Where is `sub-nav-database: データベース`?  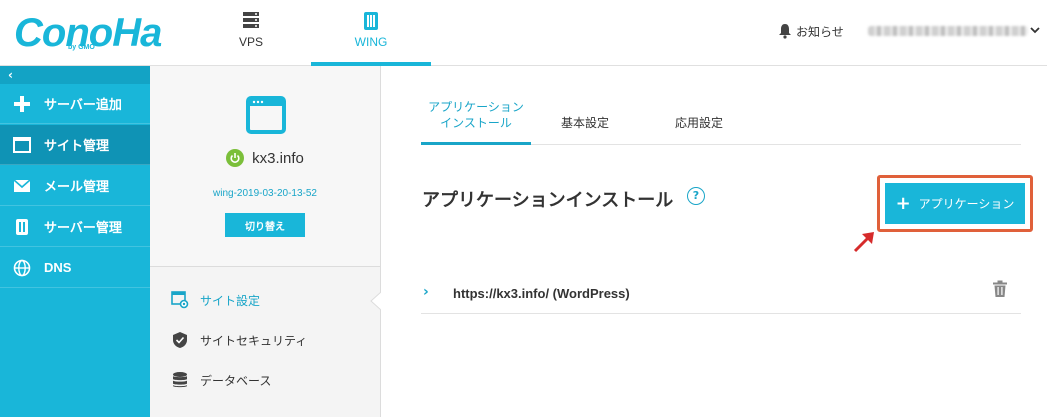
sub-nav-database: データベース is located at coordinates (265, 380).